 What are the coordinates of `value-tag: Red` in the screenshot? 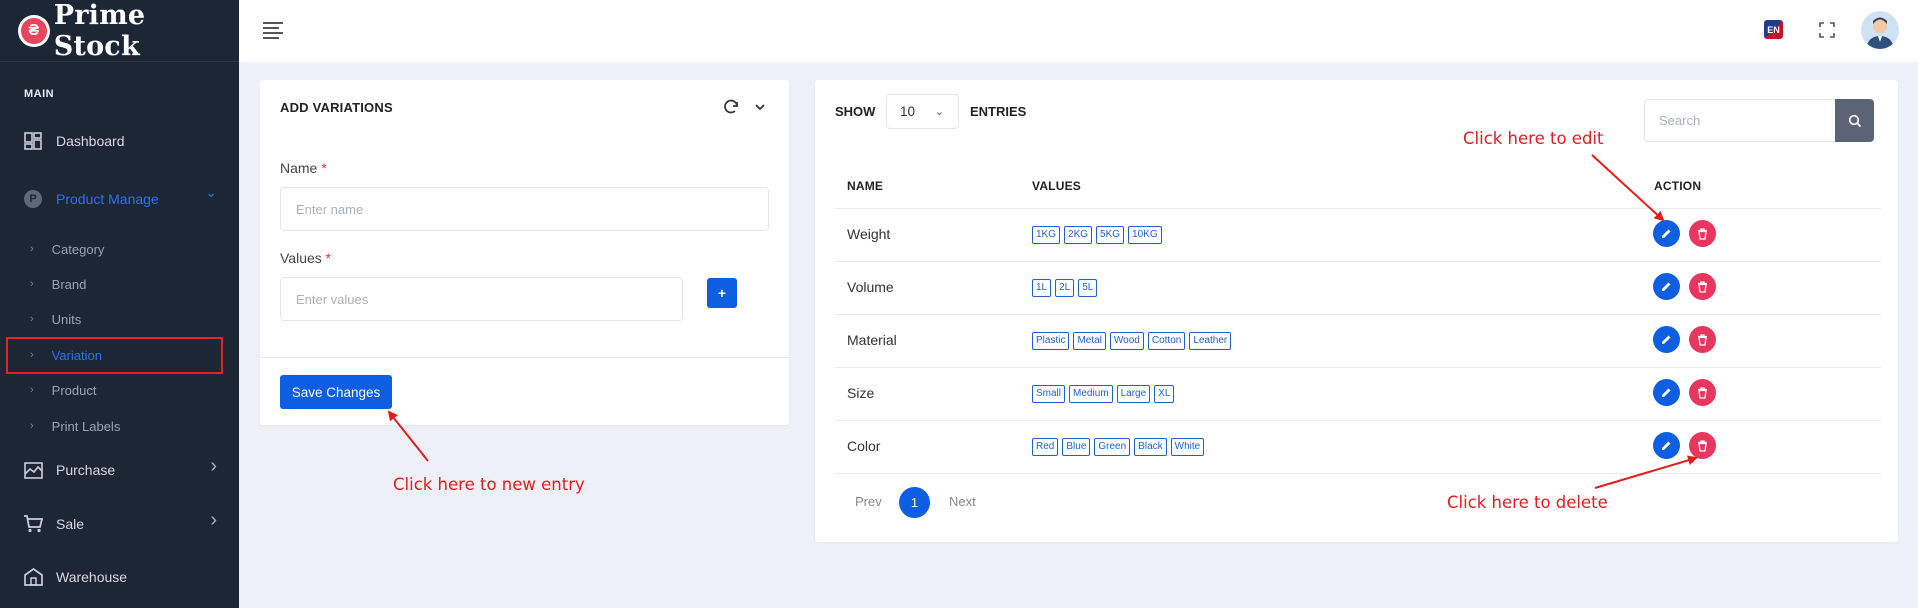 It's located at (1045, 447).